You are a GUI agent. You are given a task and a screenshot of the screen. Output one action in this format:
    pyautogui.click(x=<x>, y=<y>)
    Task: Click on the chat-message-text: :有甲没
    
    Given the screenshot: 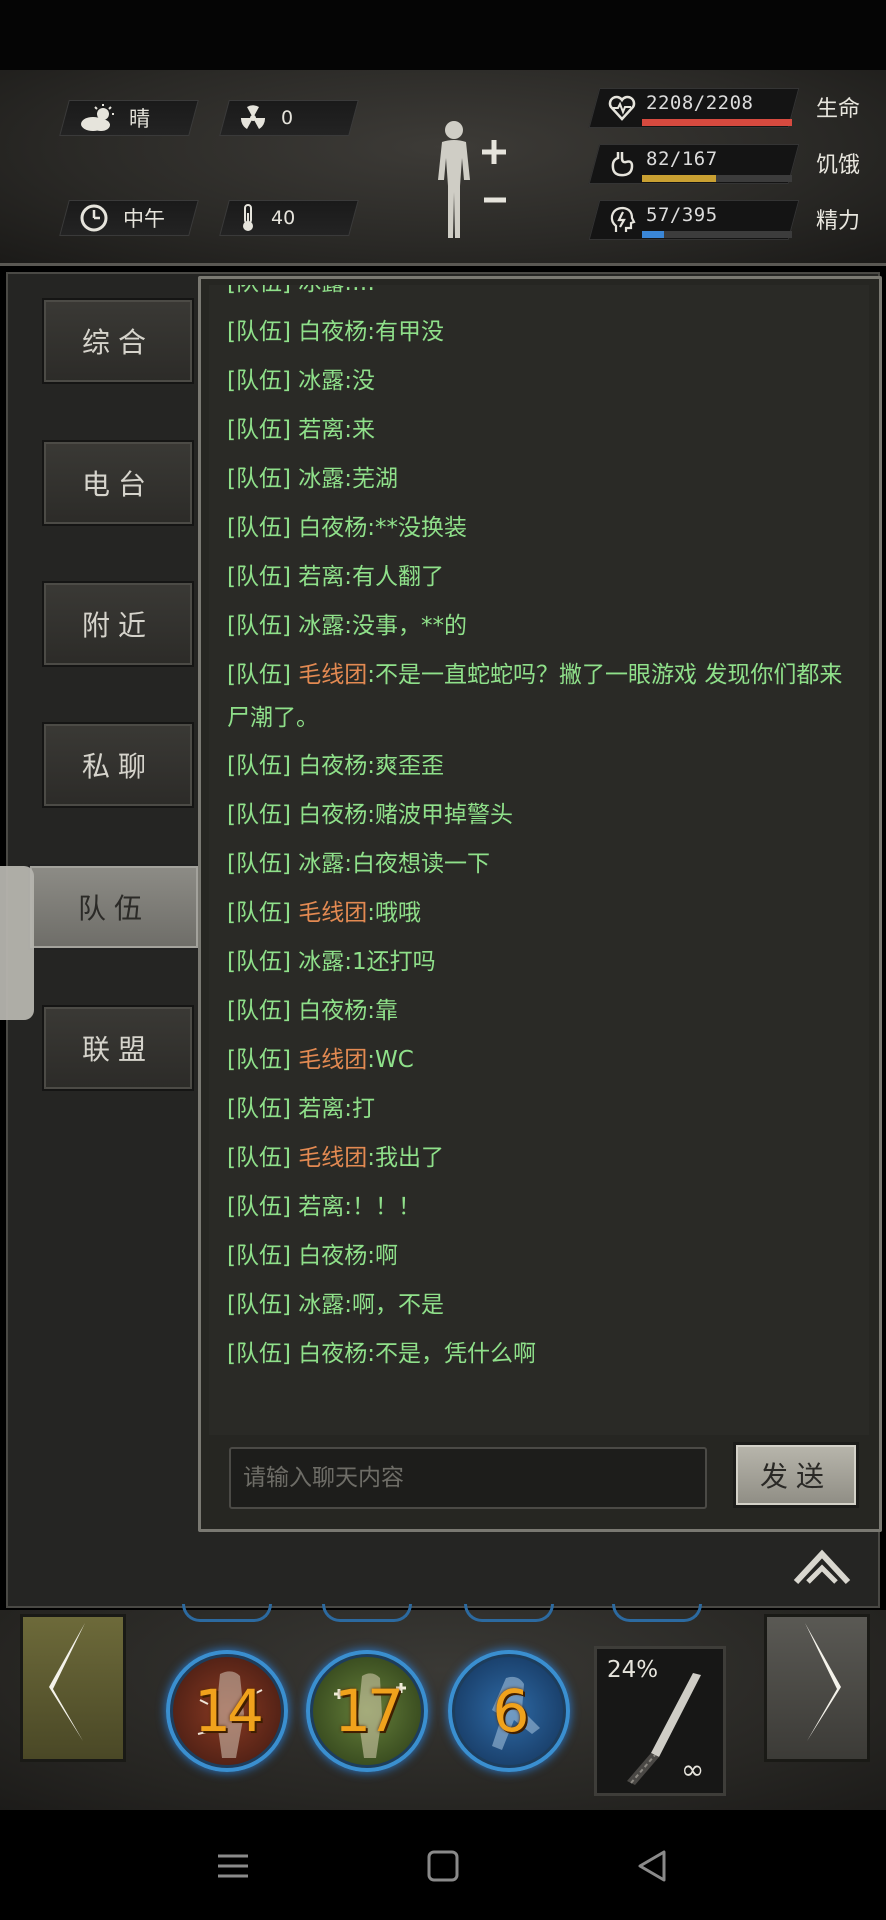 What is the action you would take?
    pyautogui.click(x=406, y=332)
    